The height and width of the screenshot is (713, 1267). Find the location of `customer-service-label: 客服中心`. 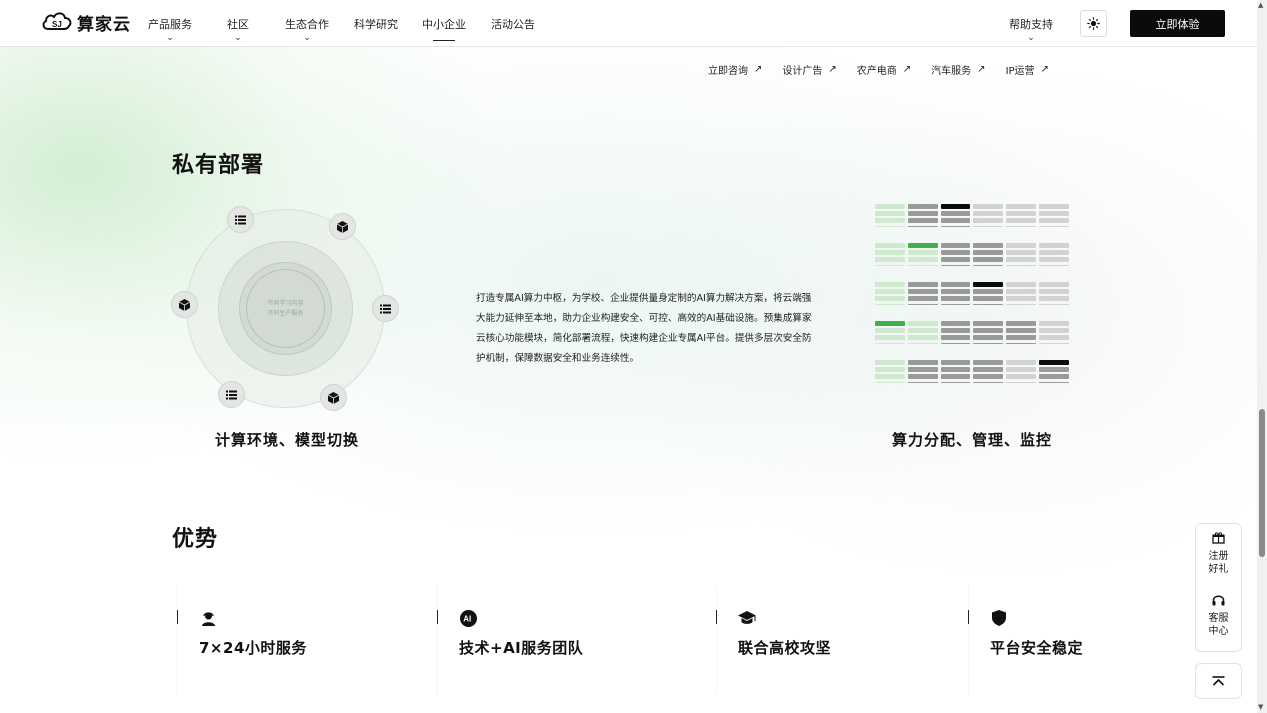

customer-service-label: 客服中心 is located at coordinates (1218, 625).